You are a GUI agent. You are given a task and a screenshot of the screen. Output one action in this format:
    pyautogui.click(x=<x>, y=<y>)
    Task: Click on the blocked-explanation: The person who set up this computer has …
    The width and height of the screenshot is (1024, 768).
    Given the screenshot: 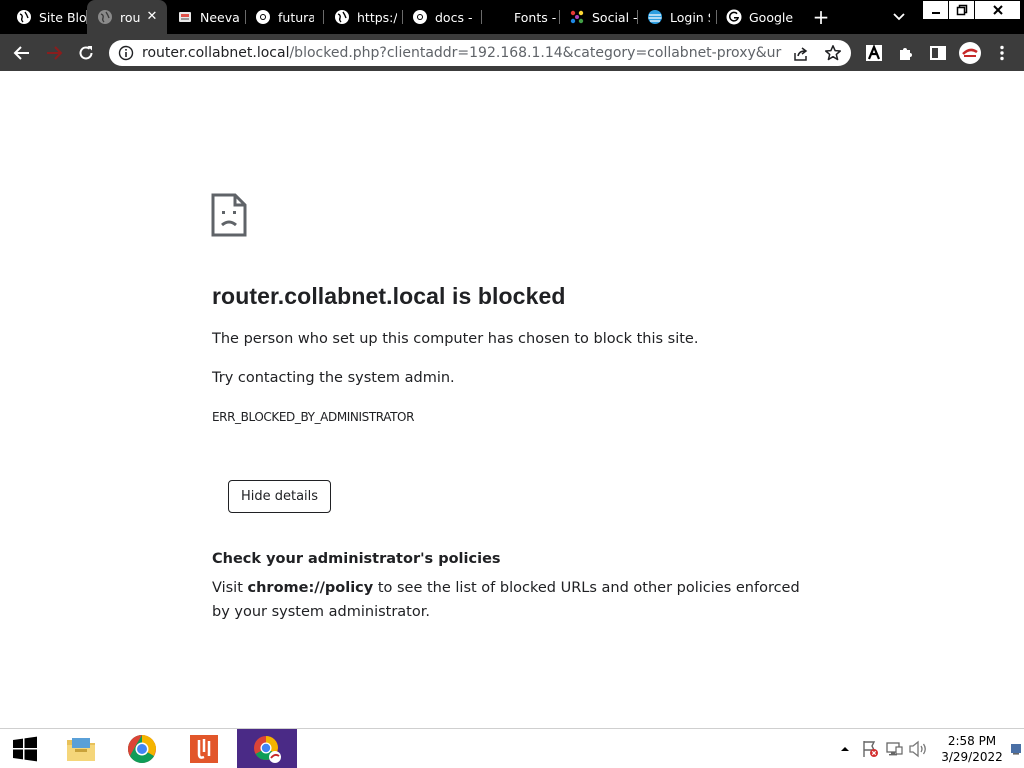 What is the action you would take?
    pyautogui.click(x=455, y=339)
    